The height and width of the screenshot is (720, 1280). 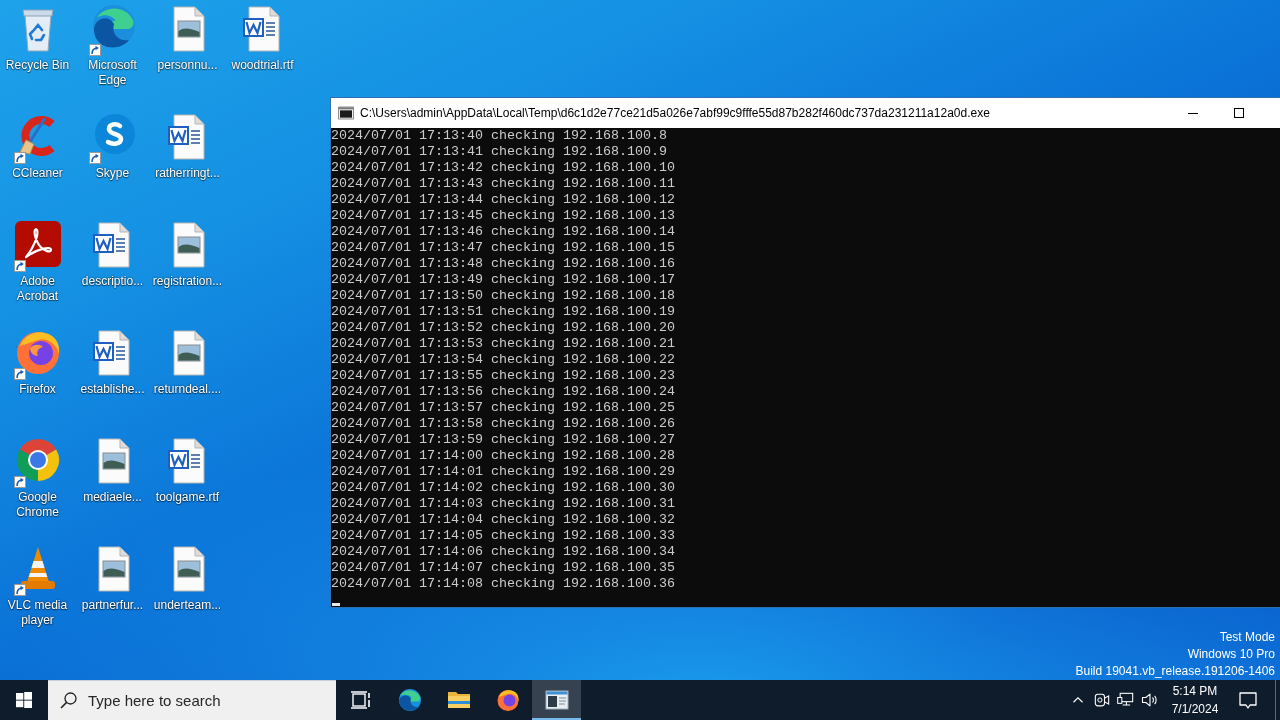 I want to click on console-line: 2024/07/01 17:13:42 checking 192.168.100.10, so click(x=503, y=168).